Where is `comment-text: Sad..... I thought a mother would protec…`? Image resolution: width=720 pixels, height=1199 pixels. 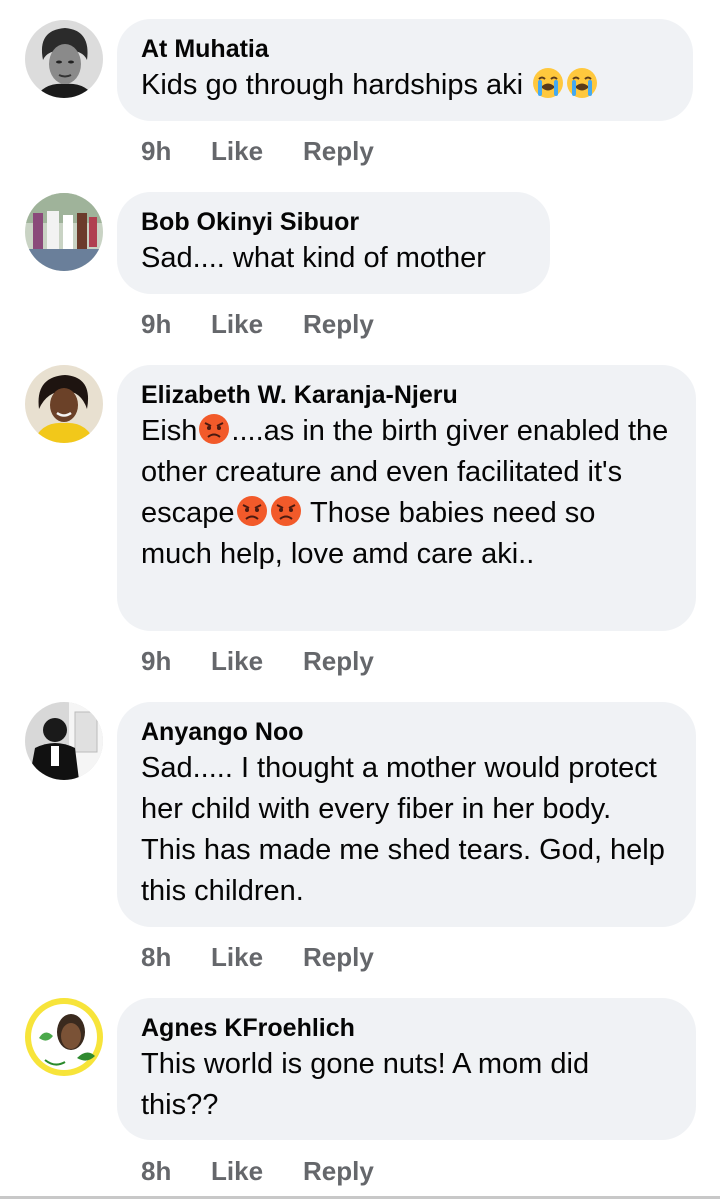
comment-text: Sad..... I thought a mother would protec… is located at coordinates (403, 829).